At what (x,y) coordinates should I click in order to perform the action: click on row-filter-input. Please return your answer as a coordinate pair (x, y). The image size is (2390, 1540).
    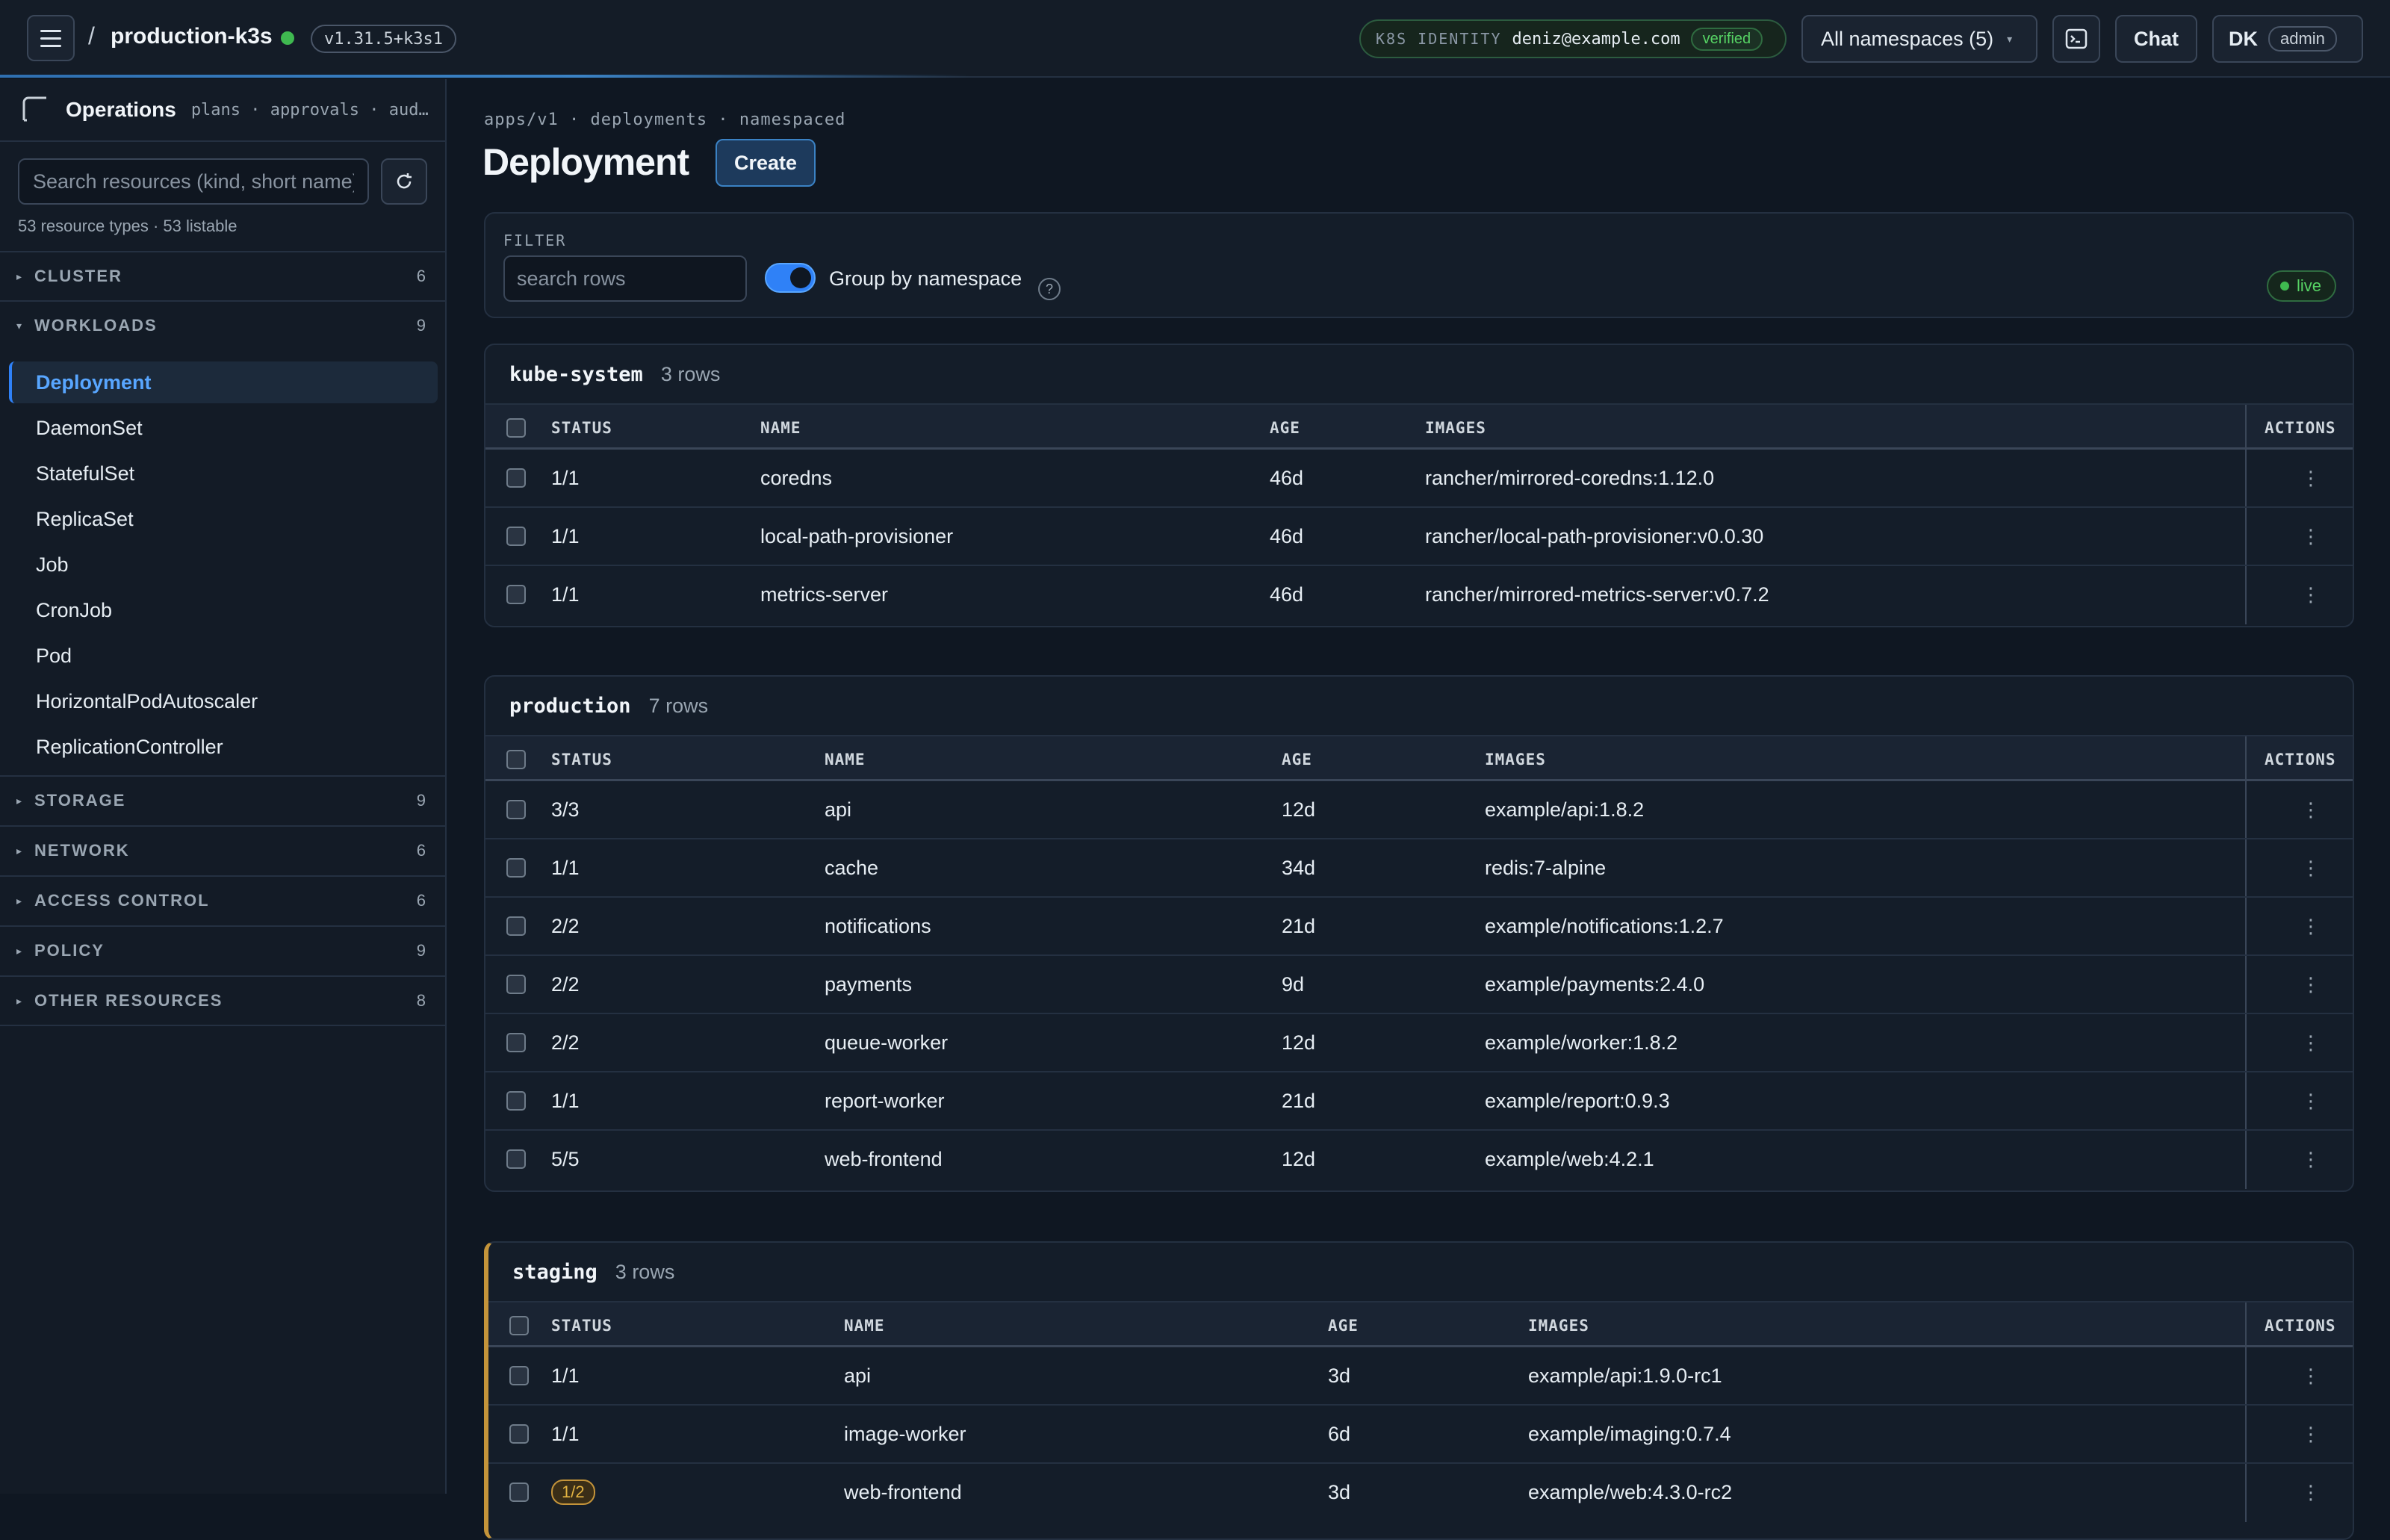
    Looking at the image, I should click on (625, 278).